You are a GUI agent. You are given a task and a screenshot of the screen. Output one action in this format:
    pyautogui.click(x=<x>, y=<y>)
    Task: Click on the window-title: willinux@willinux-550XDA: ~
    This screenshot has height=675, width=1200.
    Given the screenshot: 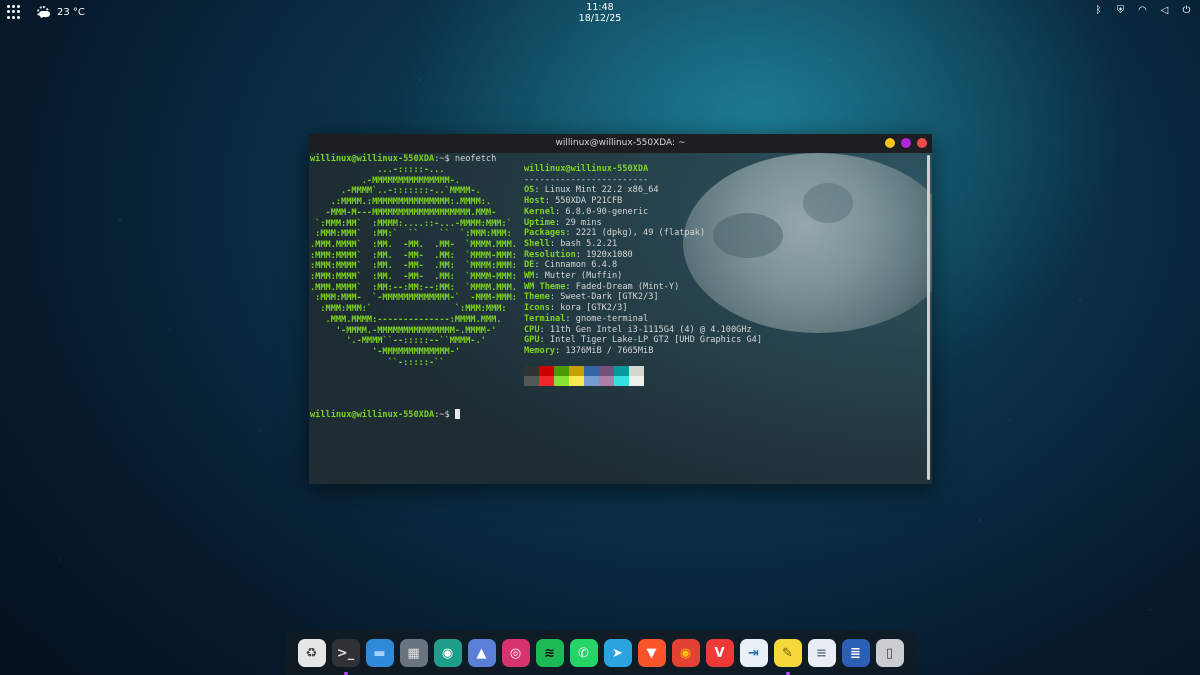 What is the action you would take?
    pyautogui.click(x=620, y=143)
    